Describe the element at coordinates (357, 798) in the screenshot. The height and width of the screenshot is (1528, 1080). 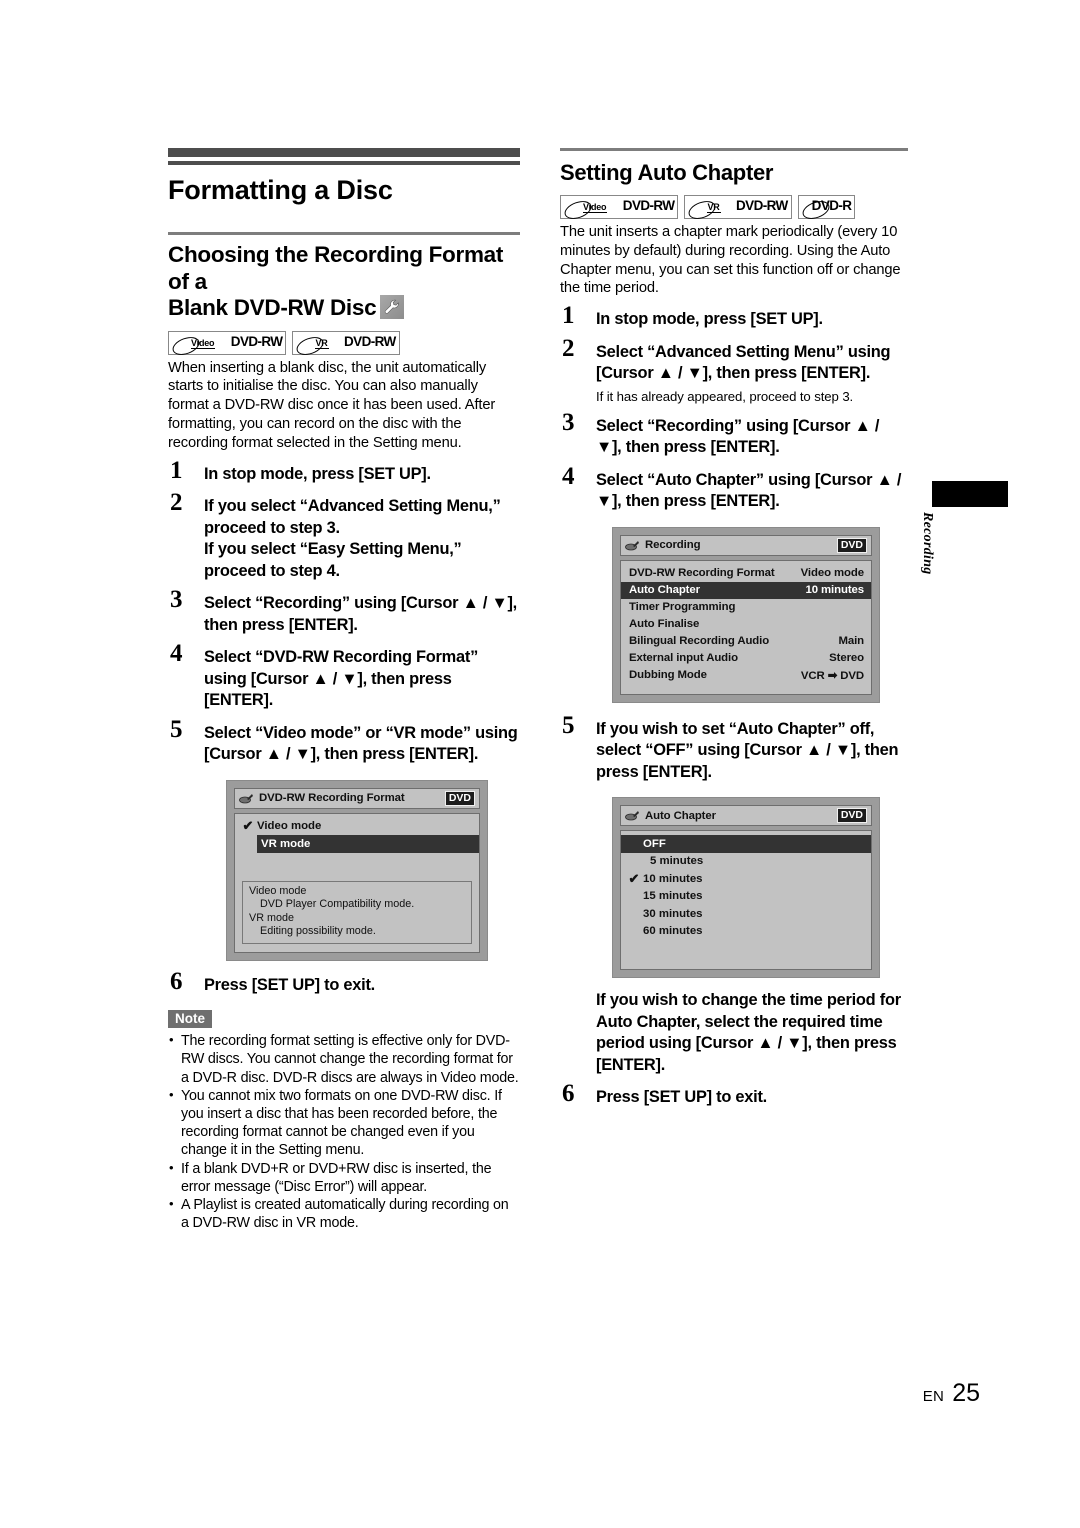
I see `osd-titlebar: DVD-RW Recording Format DVD` at that location.